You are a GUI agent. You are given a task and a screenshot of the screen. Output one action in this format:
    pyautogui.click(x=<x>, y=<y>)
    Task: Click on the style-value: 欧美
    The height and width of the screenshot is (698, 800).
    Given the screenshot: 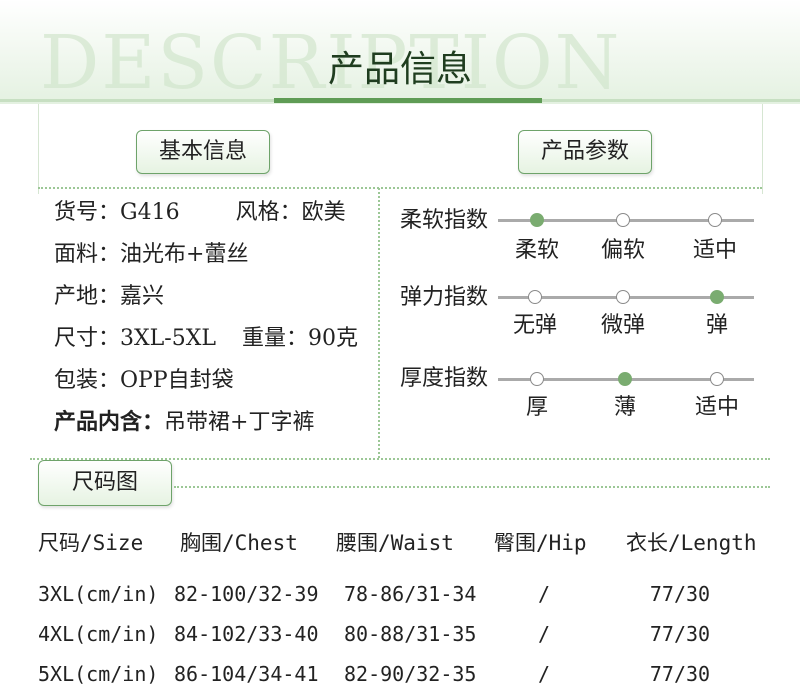 What is the action you would take?
    pyautogui.click(x=323, y=212)
    